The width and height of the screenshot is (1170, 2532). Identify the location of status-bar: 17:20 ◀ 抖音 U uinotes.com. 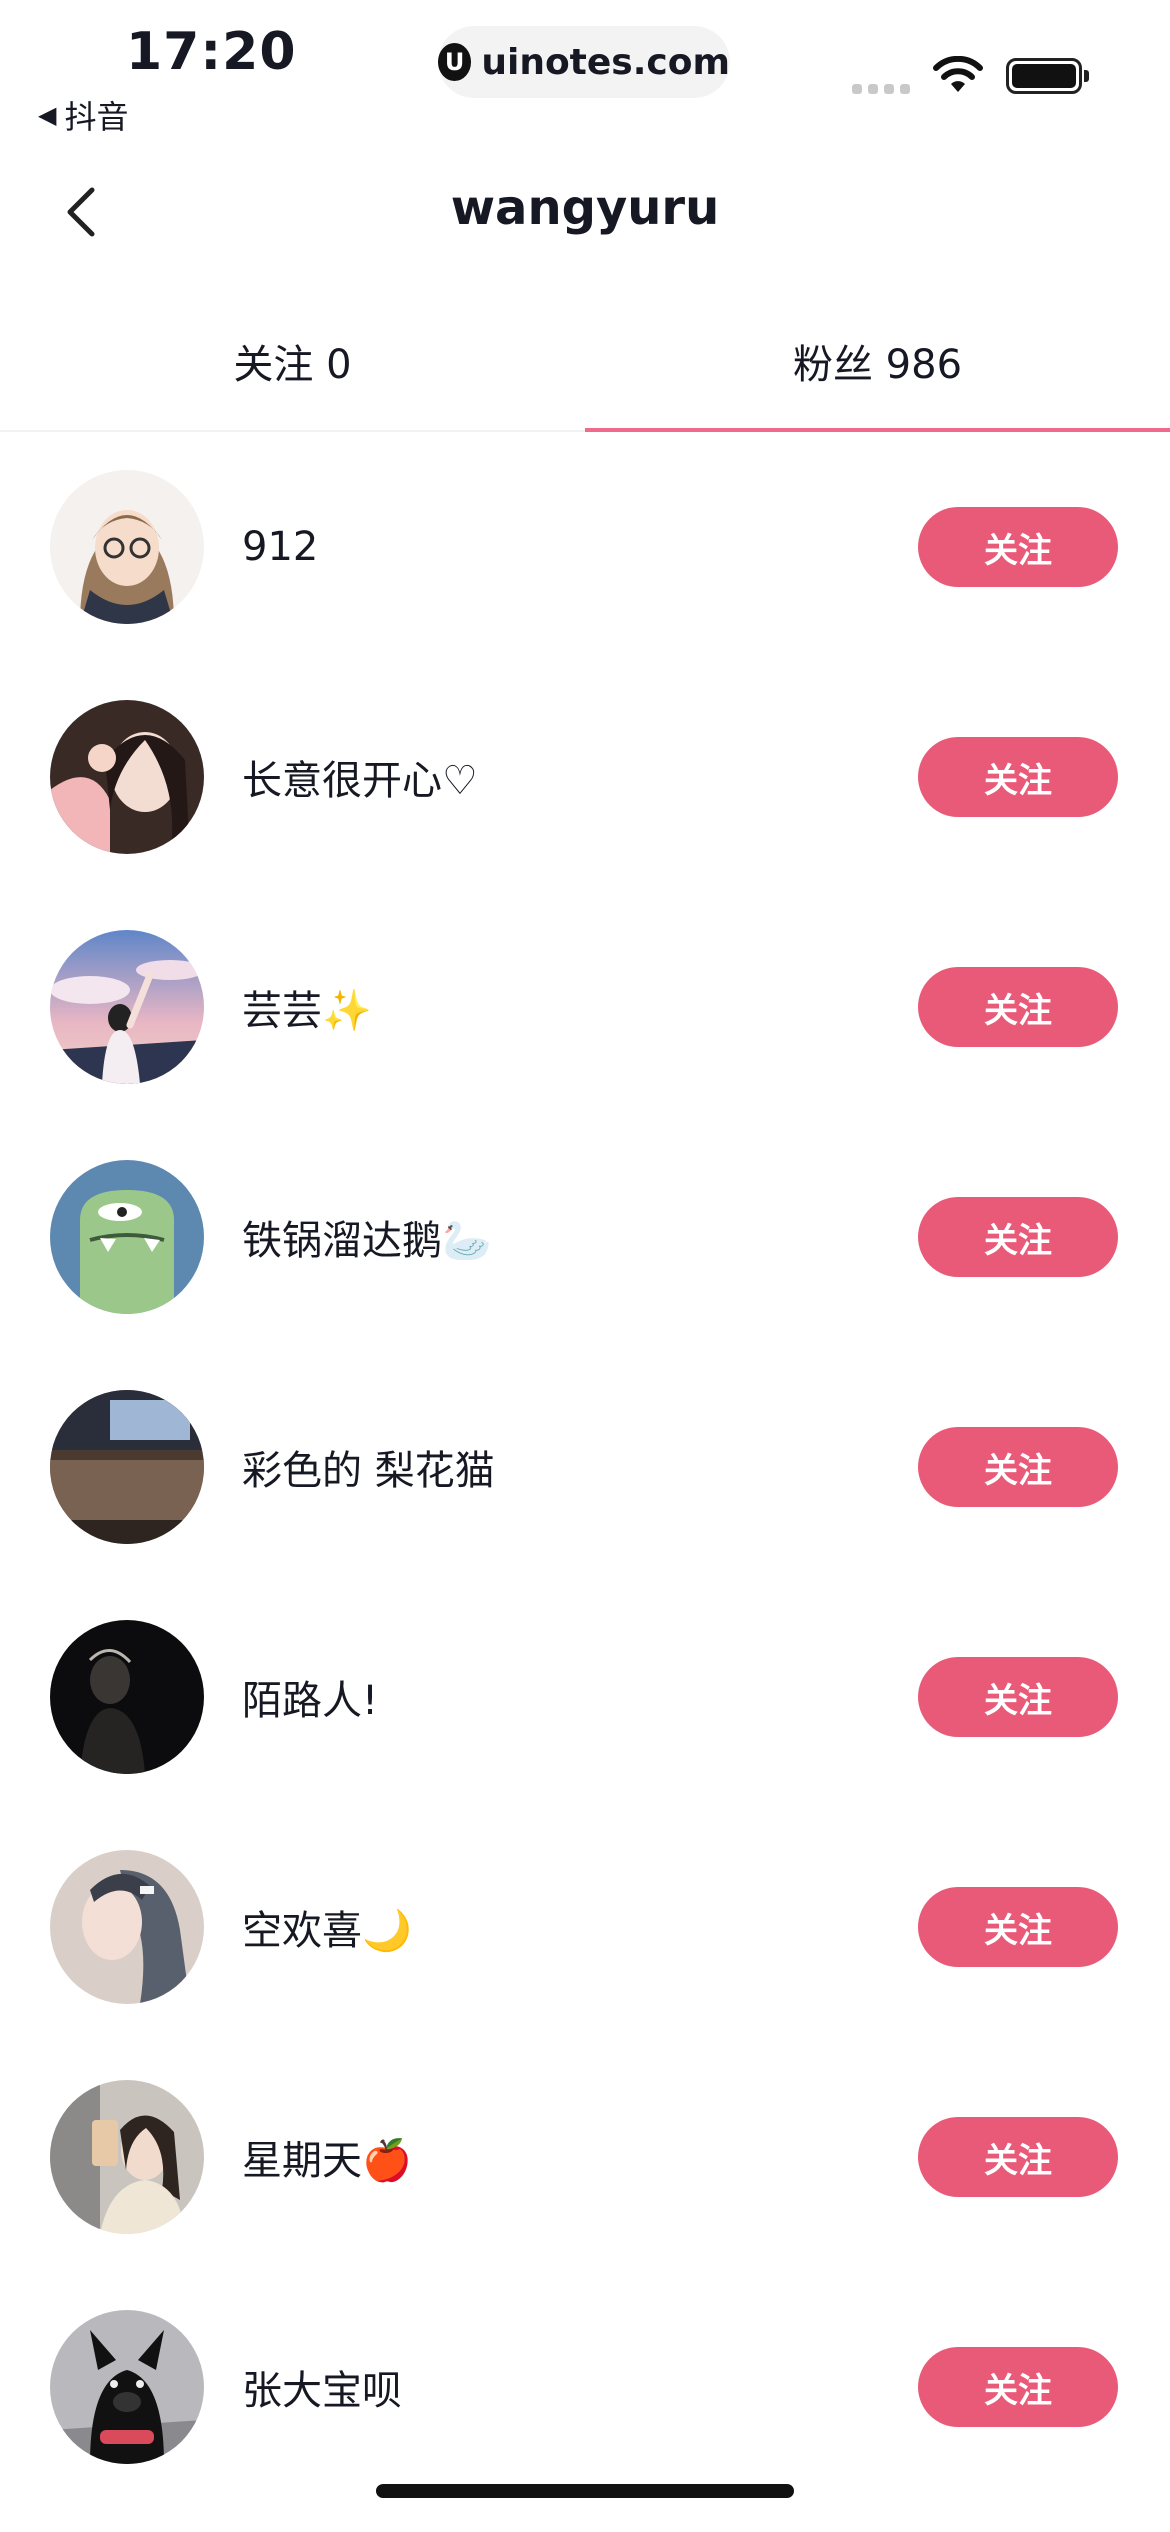
(585, 68).